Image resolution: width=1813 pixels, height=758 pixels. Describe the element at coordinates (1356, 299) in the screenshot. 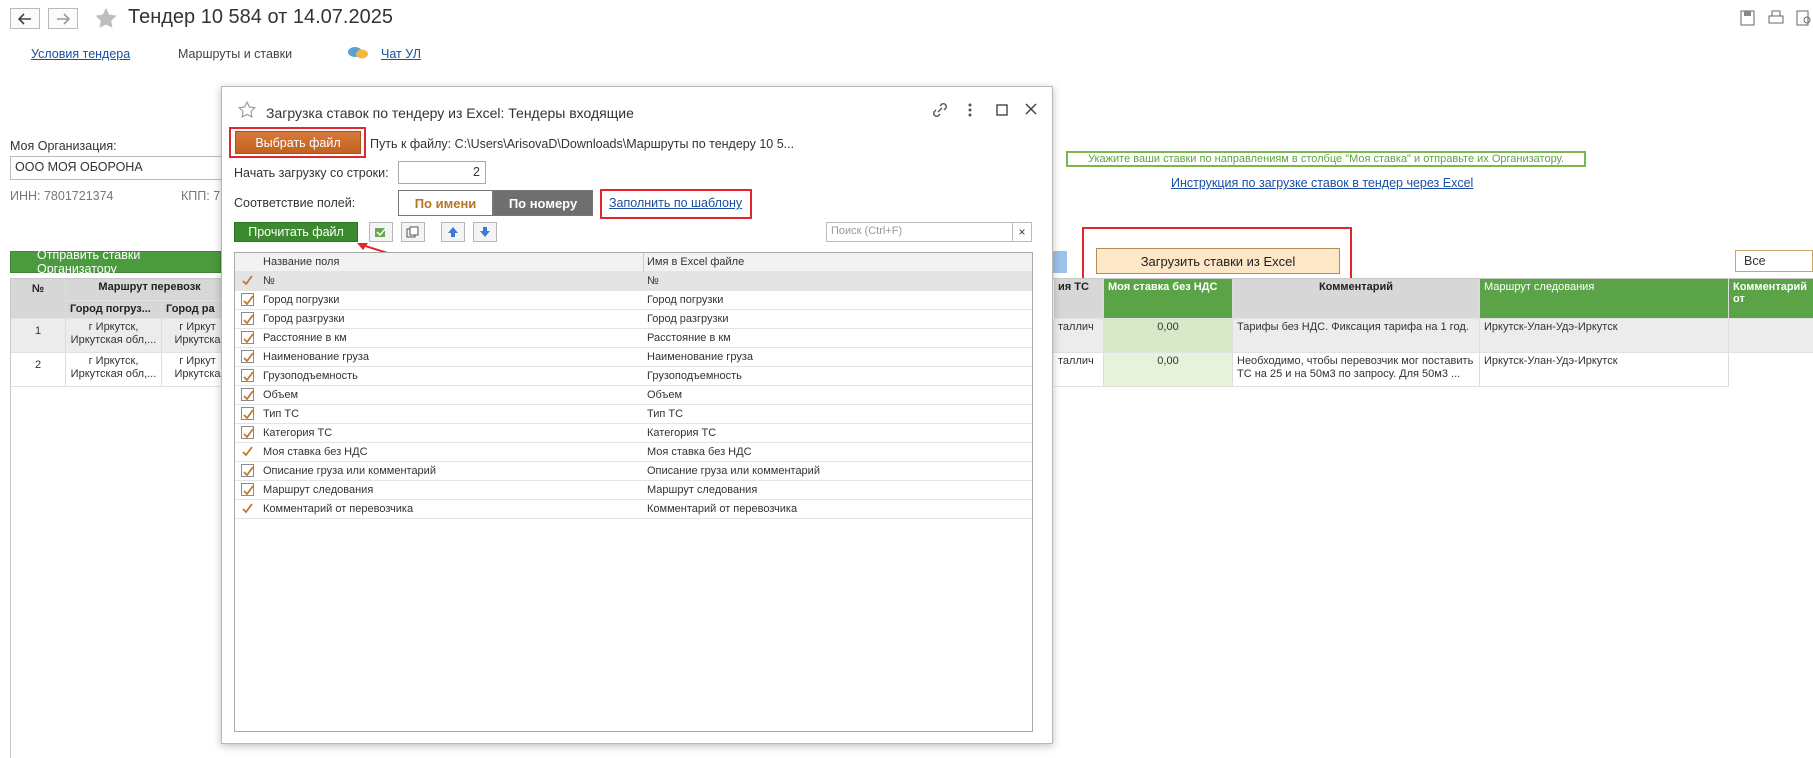

I see `col-comment-header: Комментарий` at that location.